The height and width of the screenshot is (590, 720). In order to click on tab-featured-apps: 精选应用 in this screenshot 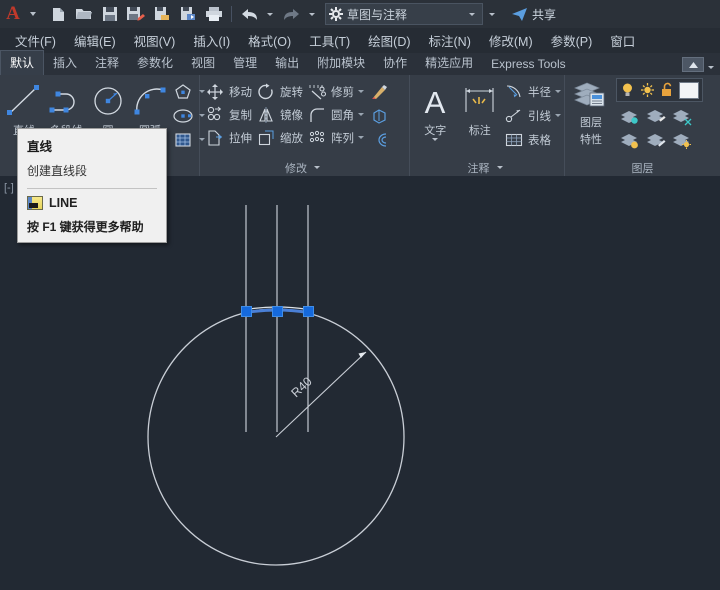, I will do `click(449, 63)`.